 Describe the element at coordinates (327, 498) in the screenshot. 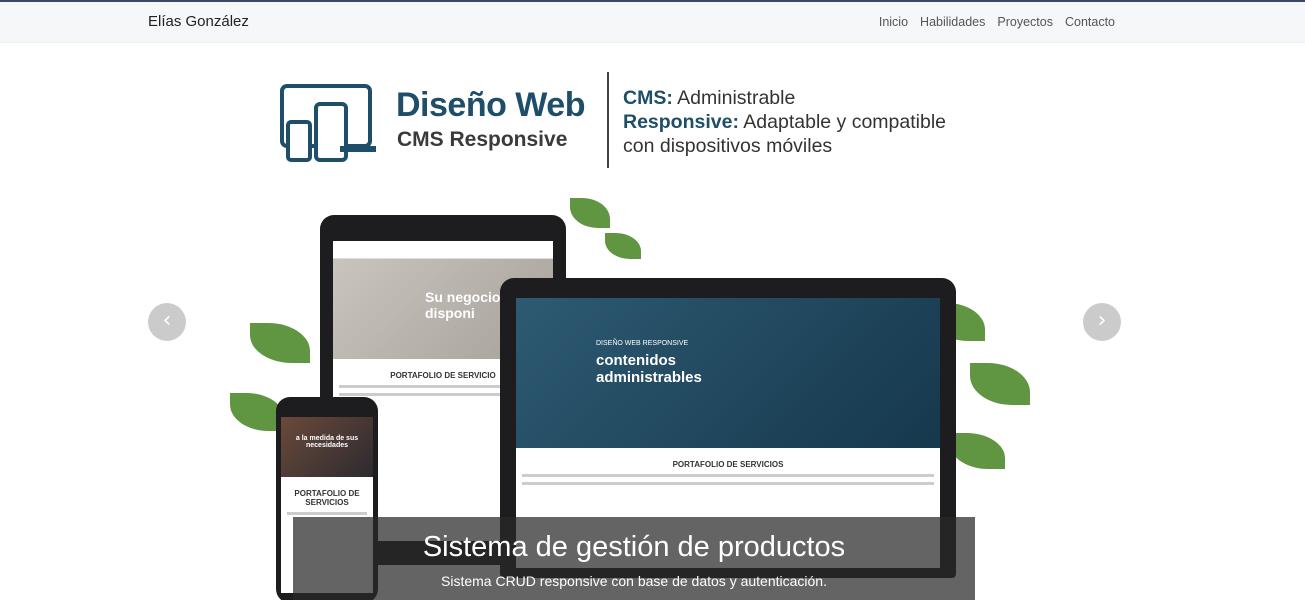

I see `phone-section-heading: PORTAFOLIO DE SERVICIOS` at that location.